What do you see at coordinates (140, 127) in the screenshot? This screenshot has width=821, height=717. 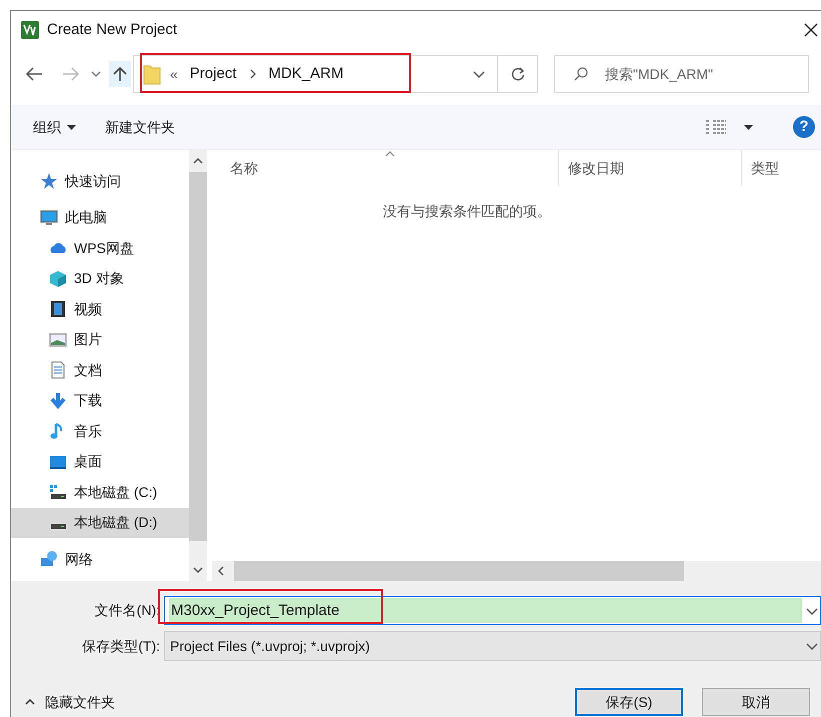 I see `new-folder-button: 新建文件夹` at bounding box center [140, 127].